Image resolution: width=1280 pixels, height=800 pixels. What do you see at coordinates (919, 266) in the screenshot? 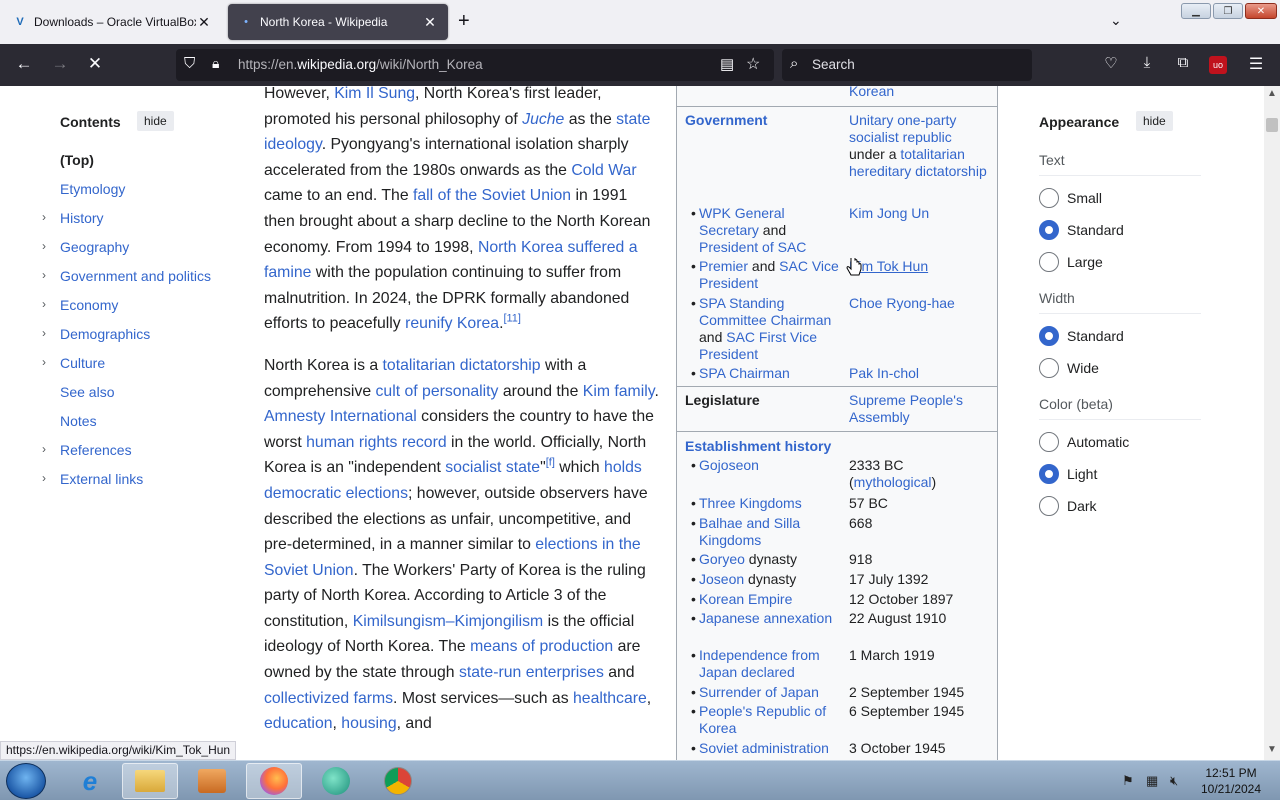
I see `link-kim-tok-hun: Kim Tok Hun` at bounding box center [919, 266].